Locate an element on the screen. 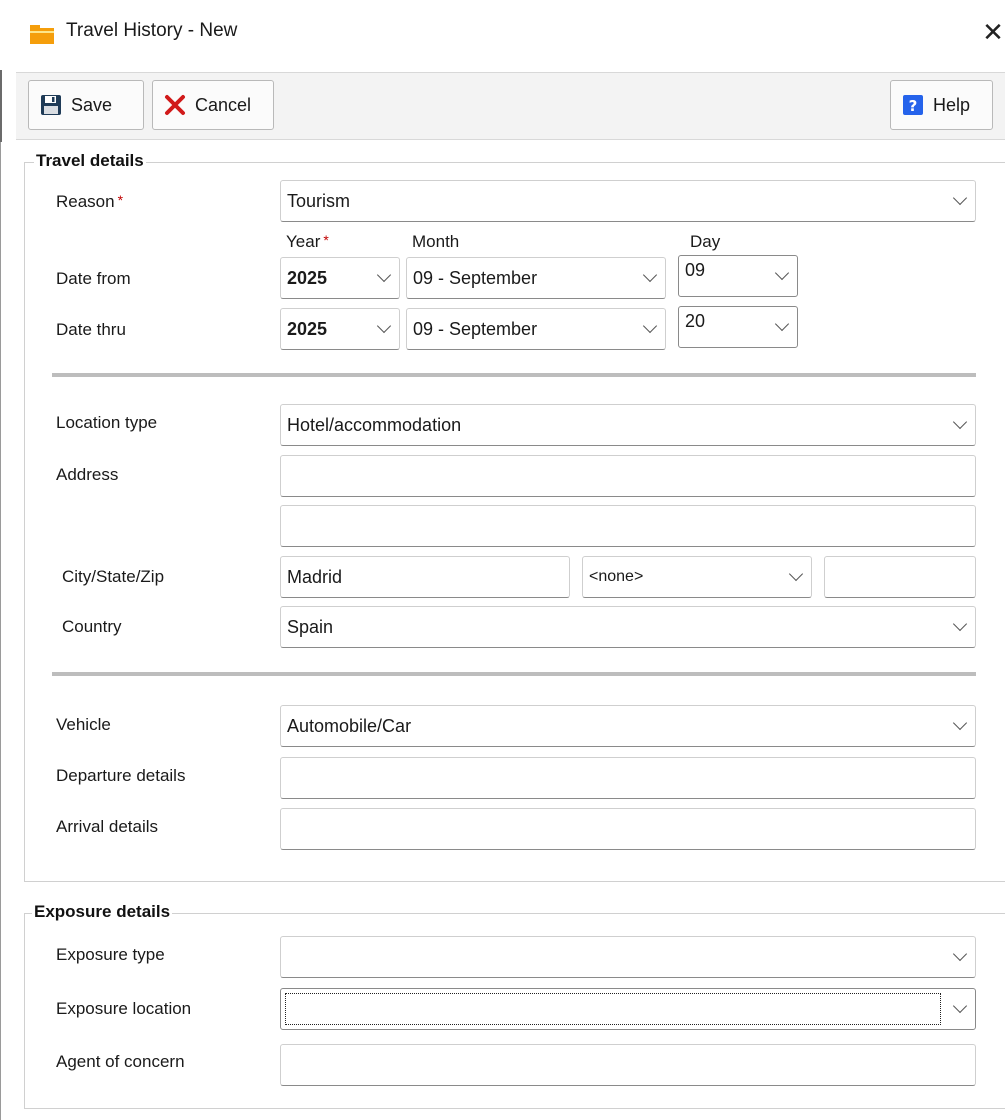  travel-details-title: Travel details is located at coordinates (90, 161).